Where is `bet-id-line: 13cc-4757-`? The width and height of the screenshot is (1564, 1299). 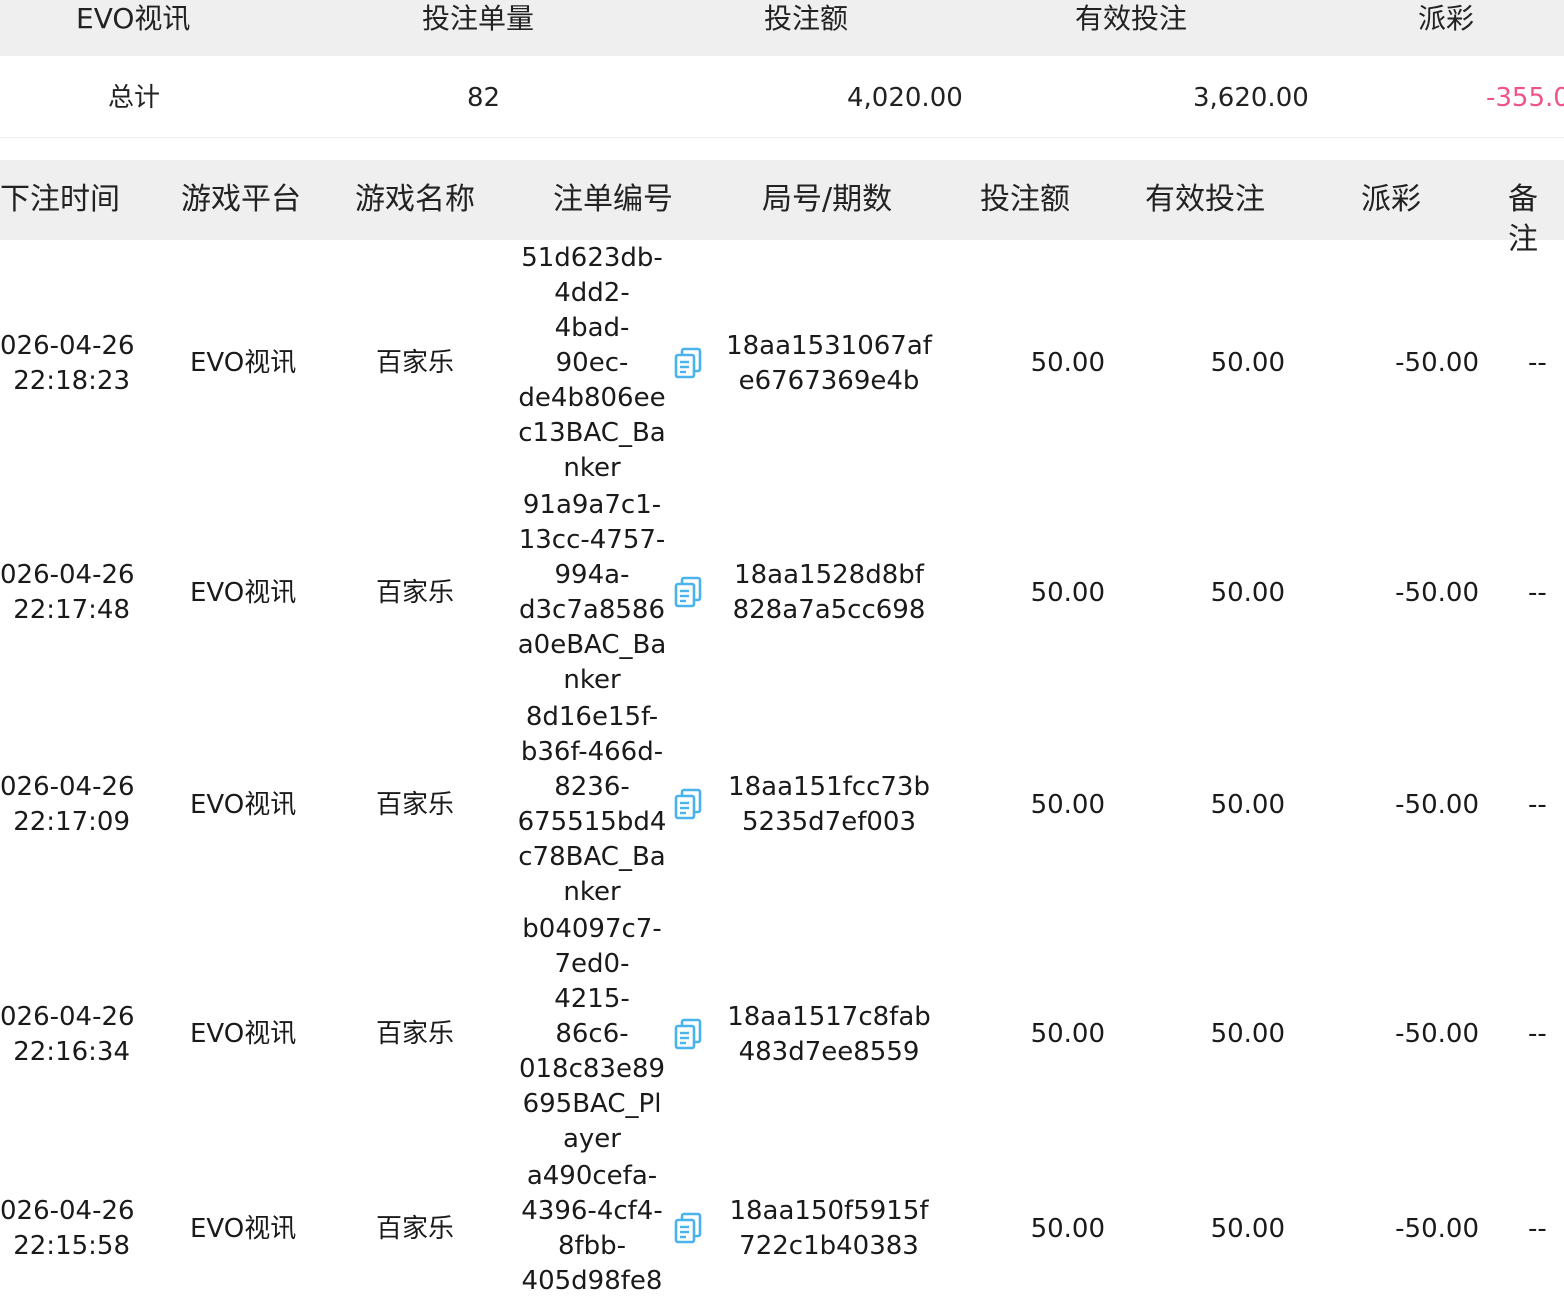
bet-id-line: 13cc-4757- is located at coordinates (592, 540).